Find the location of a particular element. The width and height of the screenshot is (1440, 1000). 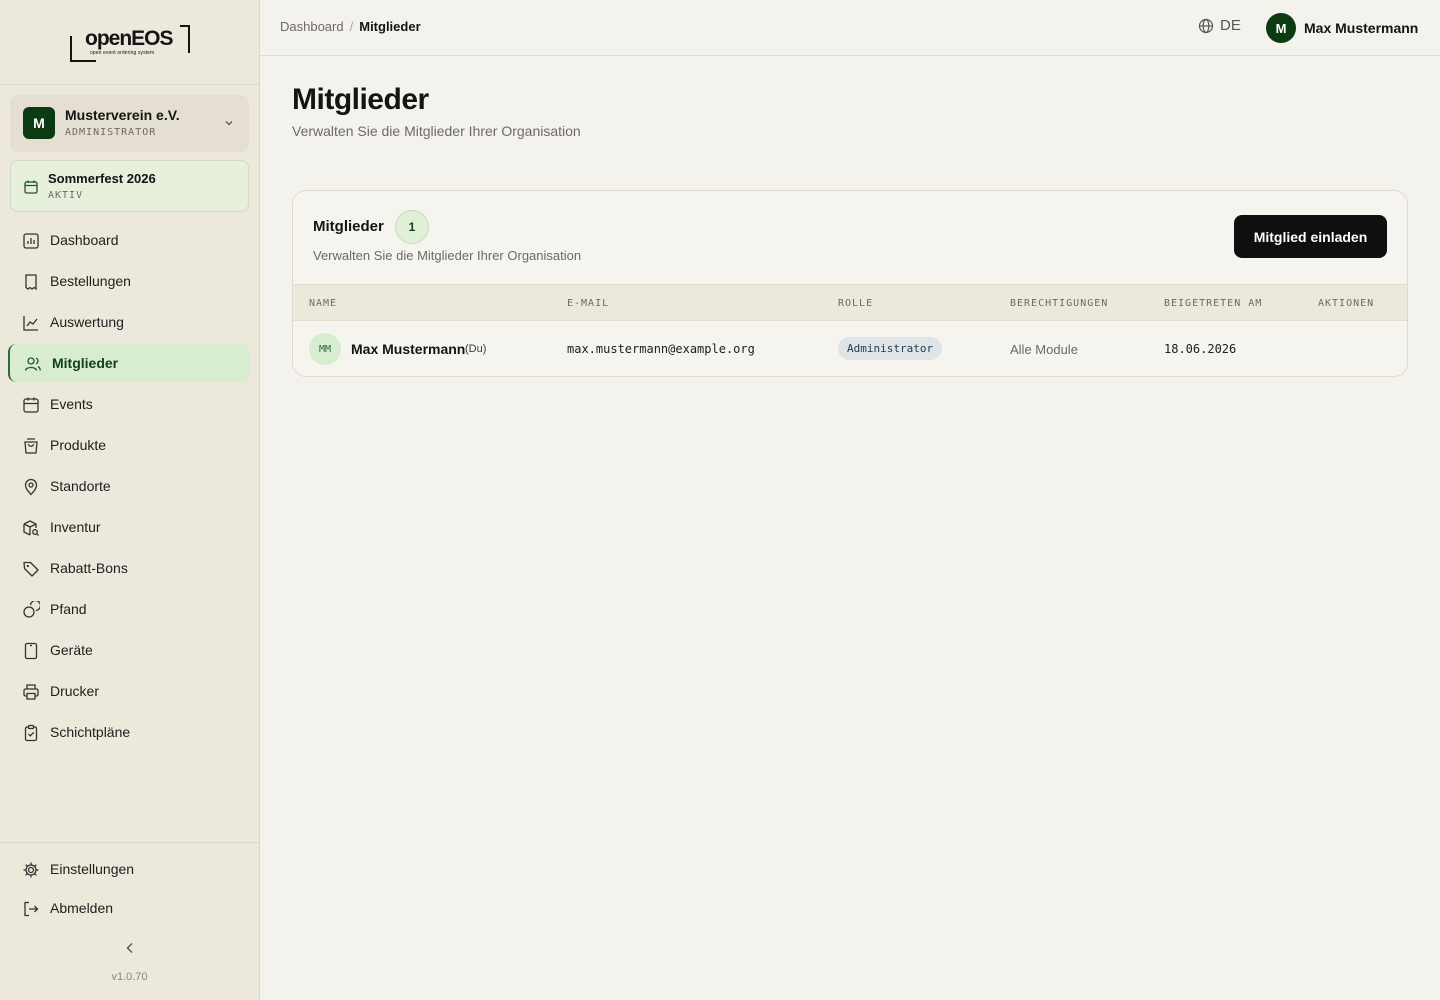

language-switcher: DE is located at coordinates (1219, 25).